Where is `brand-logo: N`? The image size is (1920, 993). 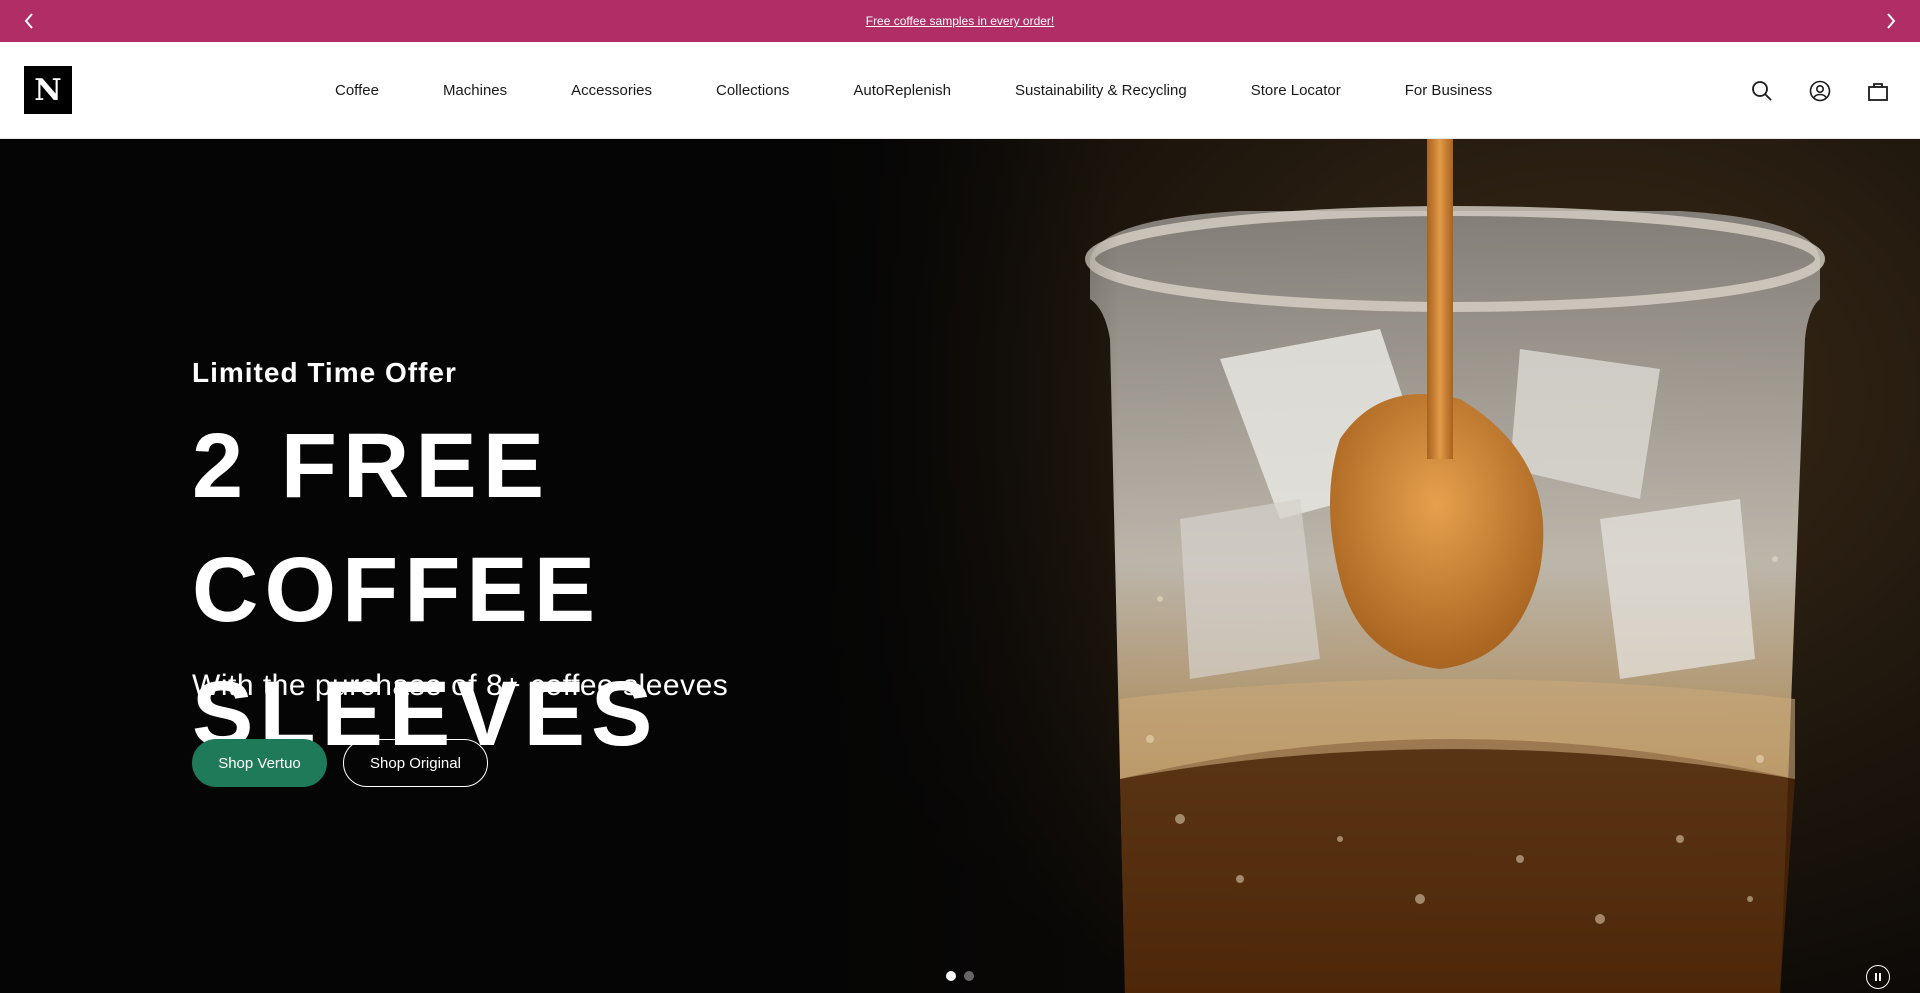 brand-logo: N is located at coordinates (48, 90).